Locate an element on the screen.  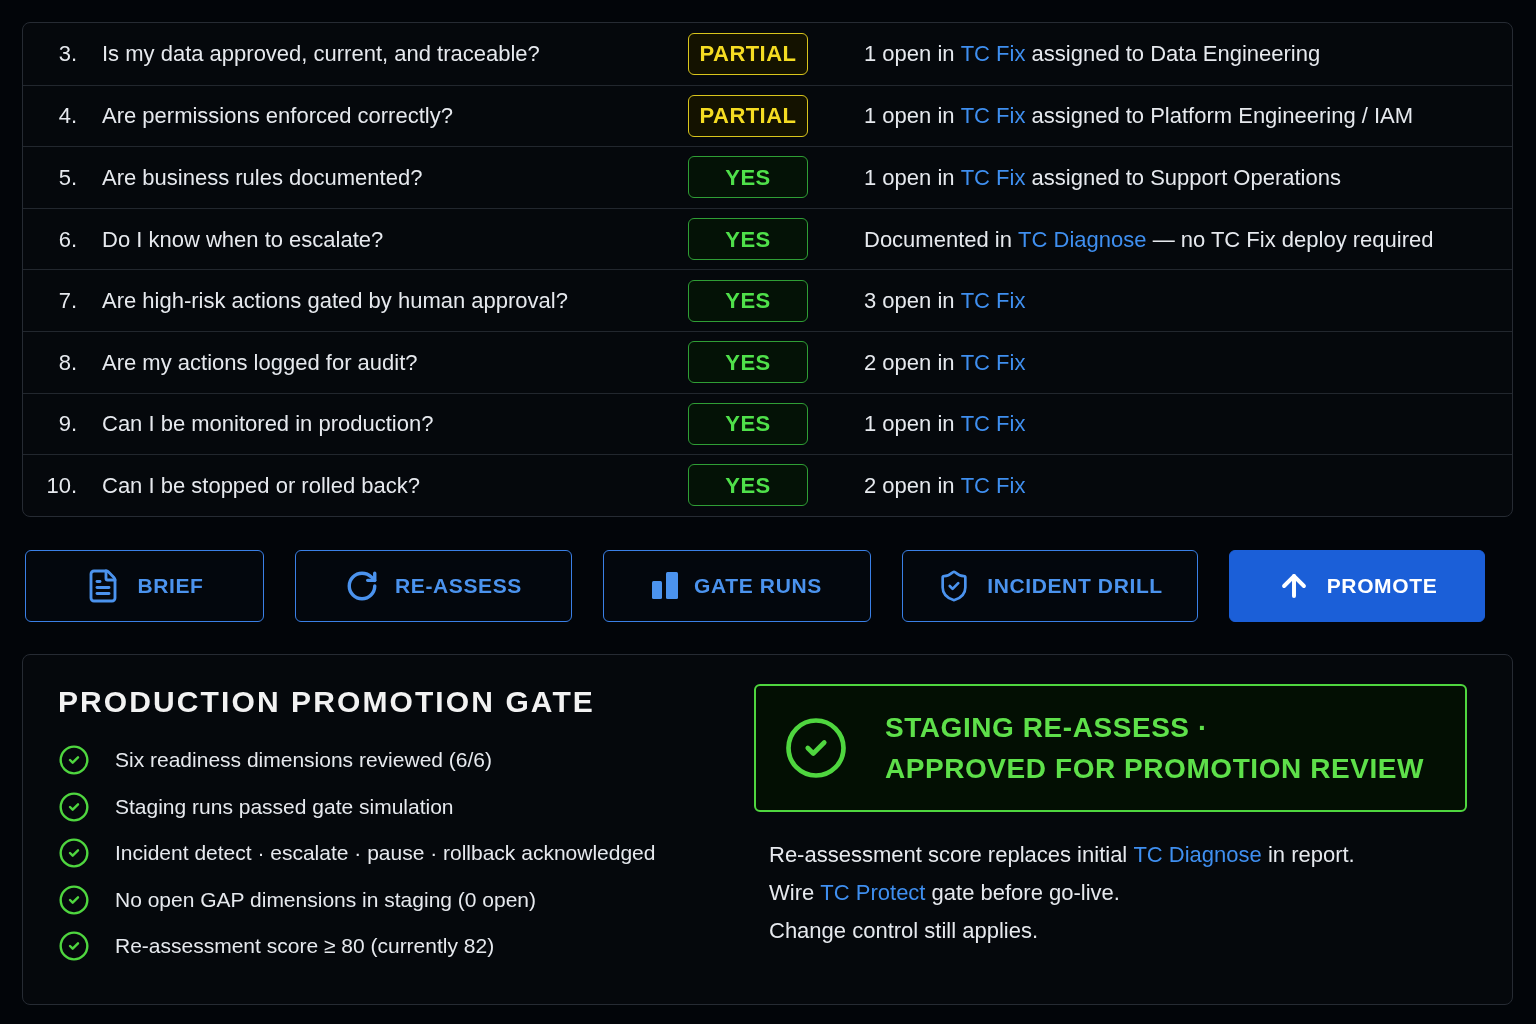
row-note: Documented in TC Diagnose — no TC Fix deploy required is located at coordinates (1149, 239).